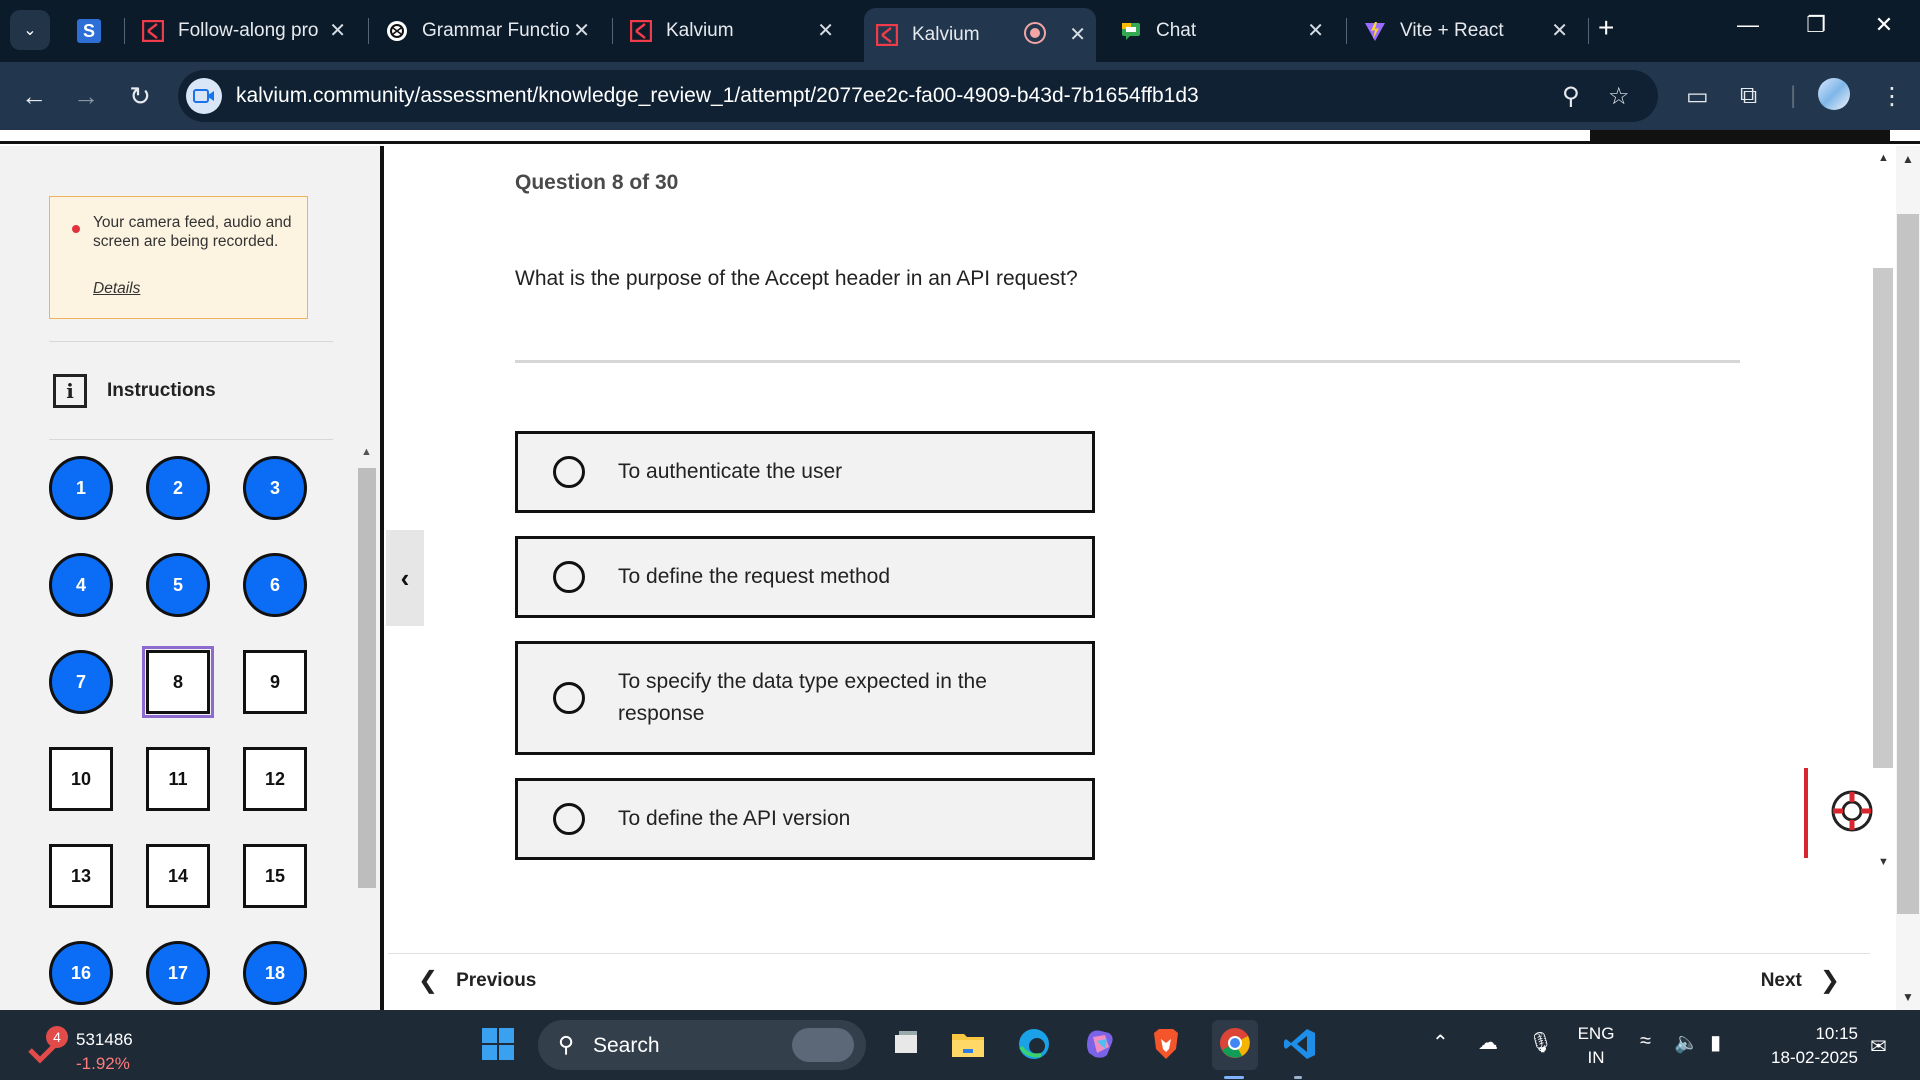  What do you see at coordinates (805, 472) in the screenshot?
I see `answer-option-1: To authenticate the user` at bounding box center [805, 472].